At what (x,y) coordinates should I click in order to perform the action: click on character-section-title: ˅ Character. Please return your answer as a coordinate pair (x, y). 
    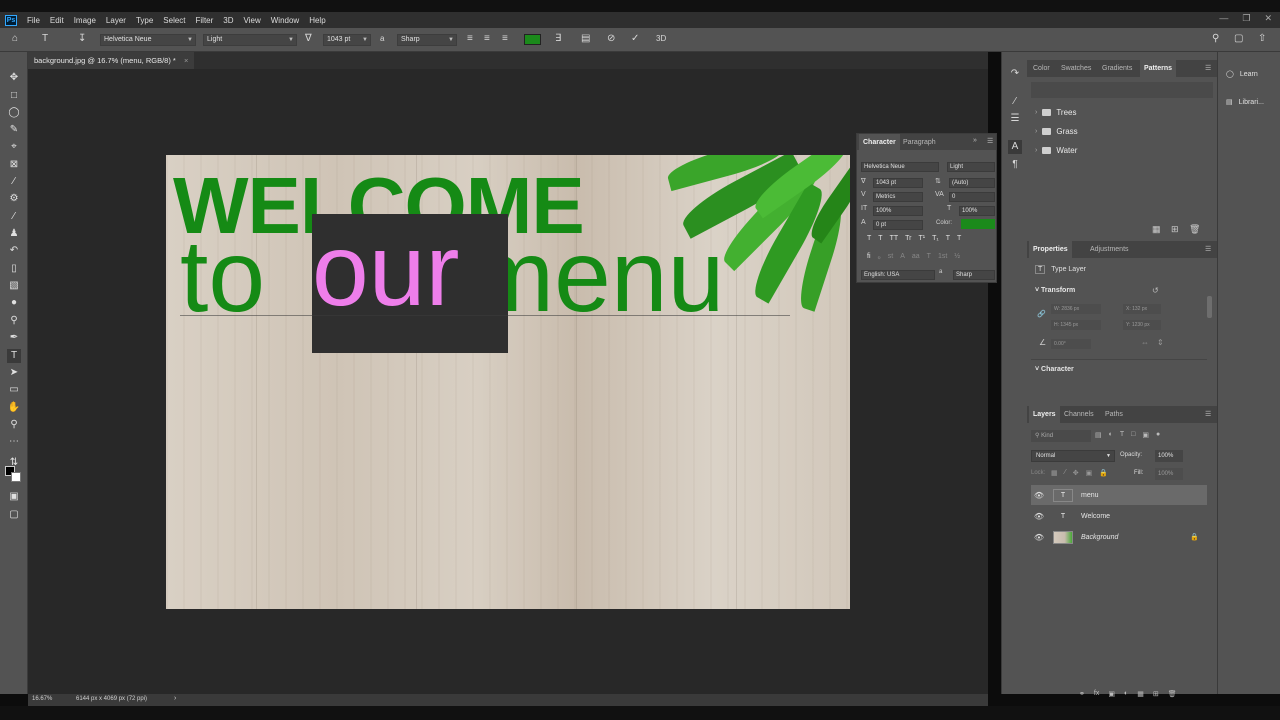
    Looking at the image, I should click on (1054, 369).